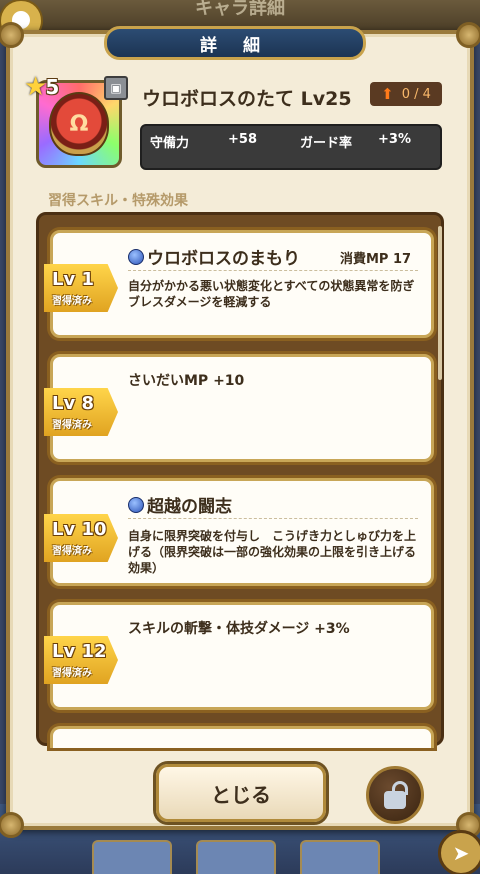  Describe the element at coordinates (186, 381) in the screenshot. I see `skill-effect: さいだいMP +10` at that location.